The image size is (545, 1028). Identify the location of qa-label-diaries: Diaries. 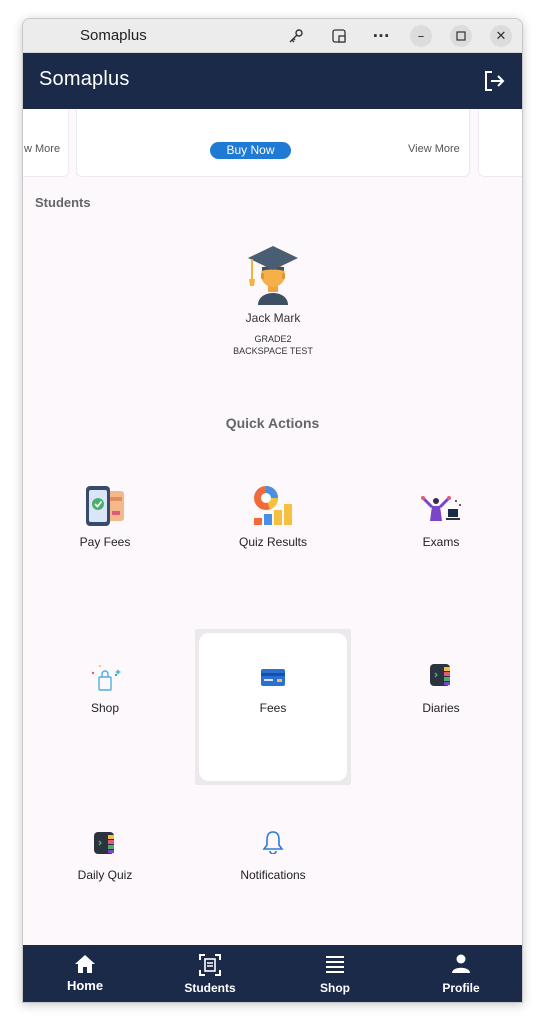
(441, 708).